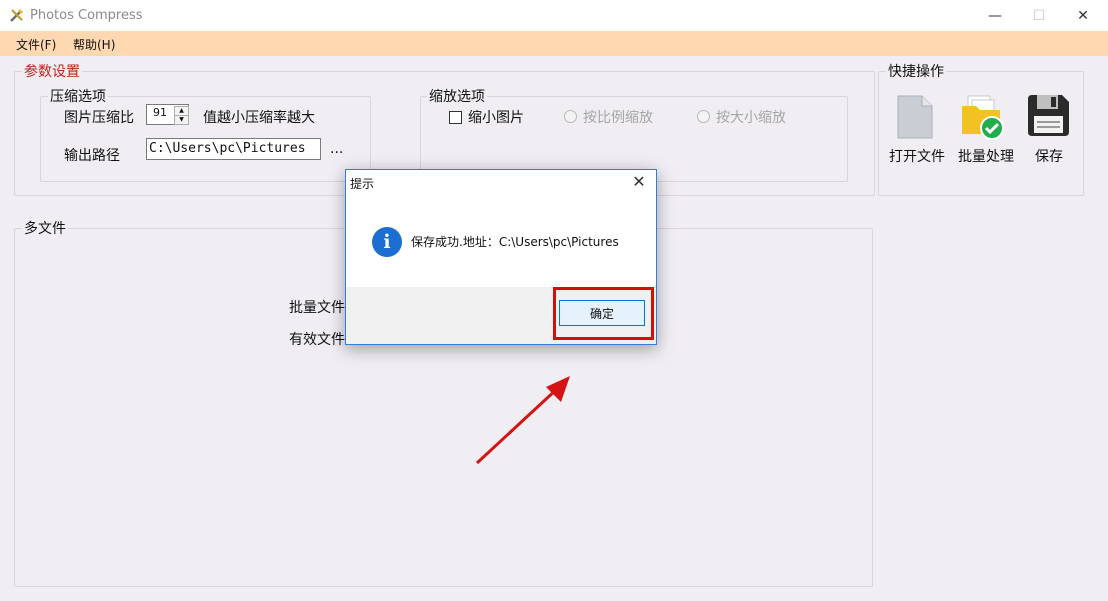  What do you see at coordinates (160, 112) in the screenshot?
I see `ratio-value: 91` at bounding box center [160, 112].